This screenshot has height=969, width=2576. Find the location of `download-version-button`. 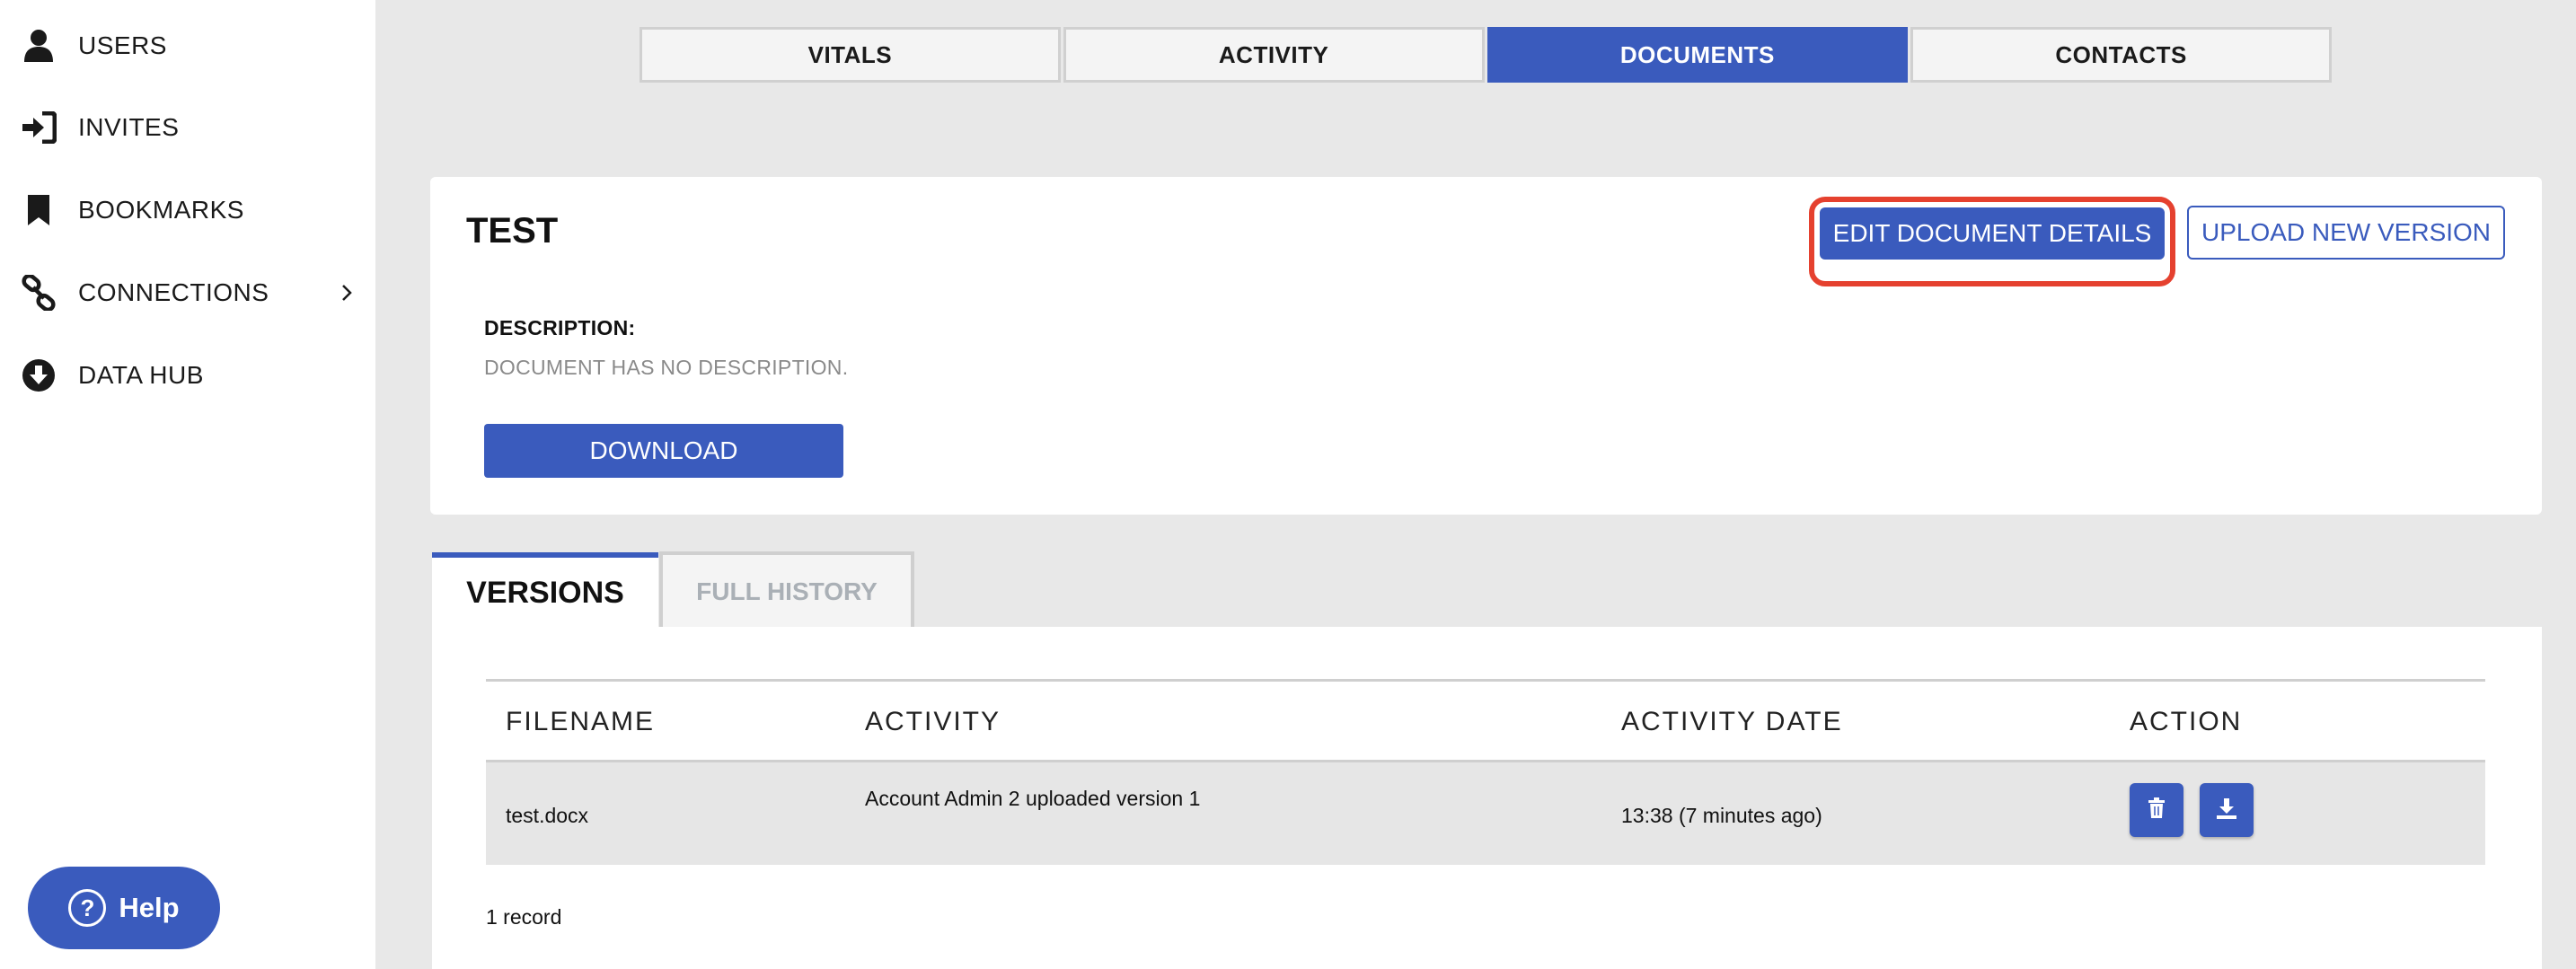

download-version-button is located at coordinates (2227, 810).